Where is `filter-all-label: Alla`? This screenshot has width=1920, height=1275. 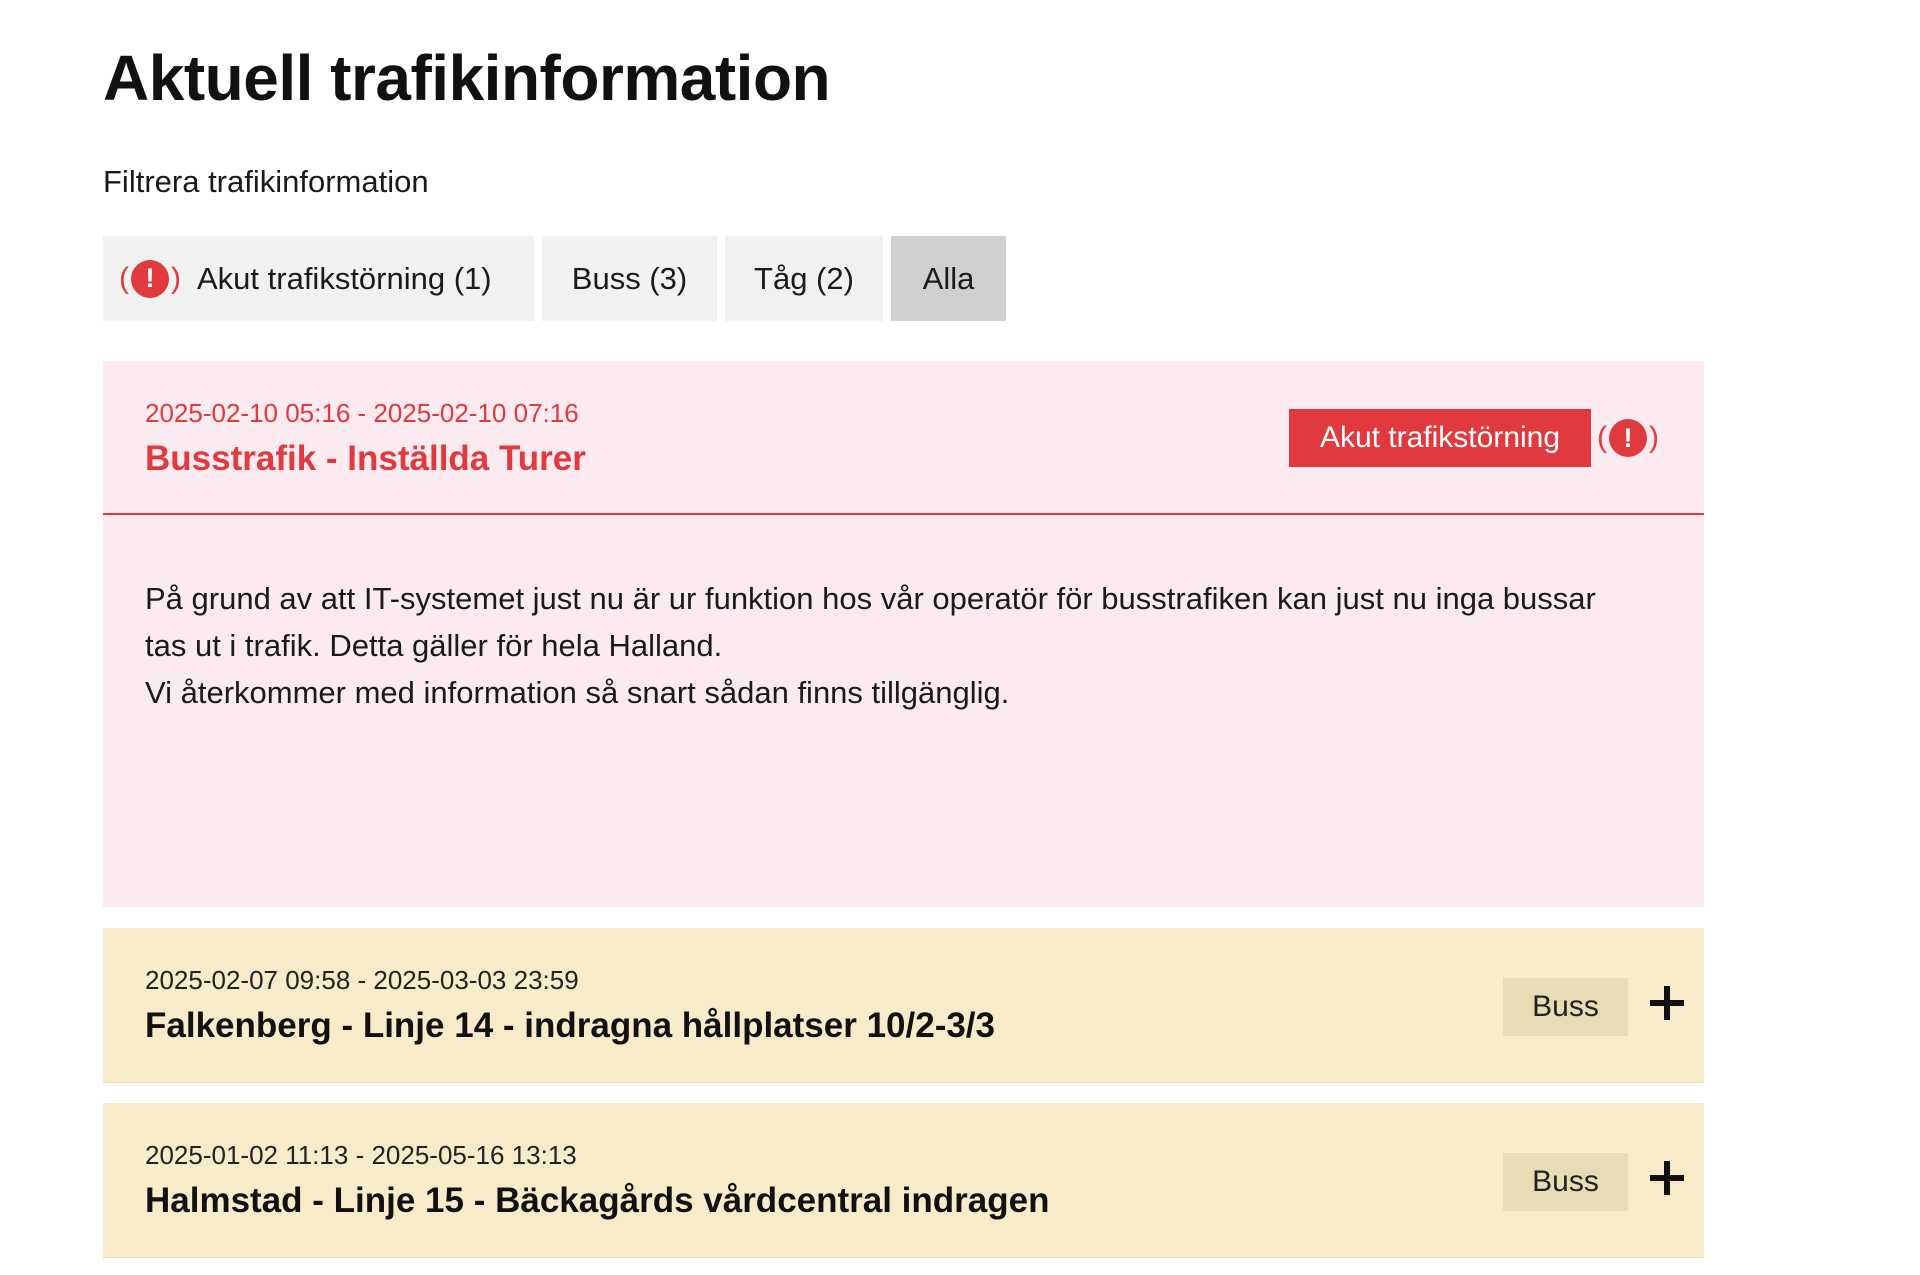 filter-all-label: Alla is located at coordinates (948, 278).